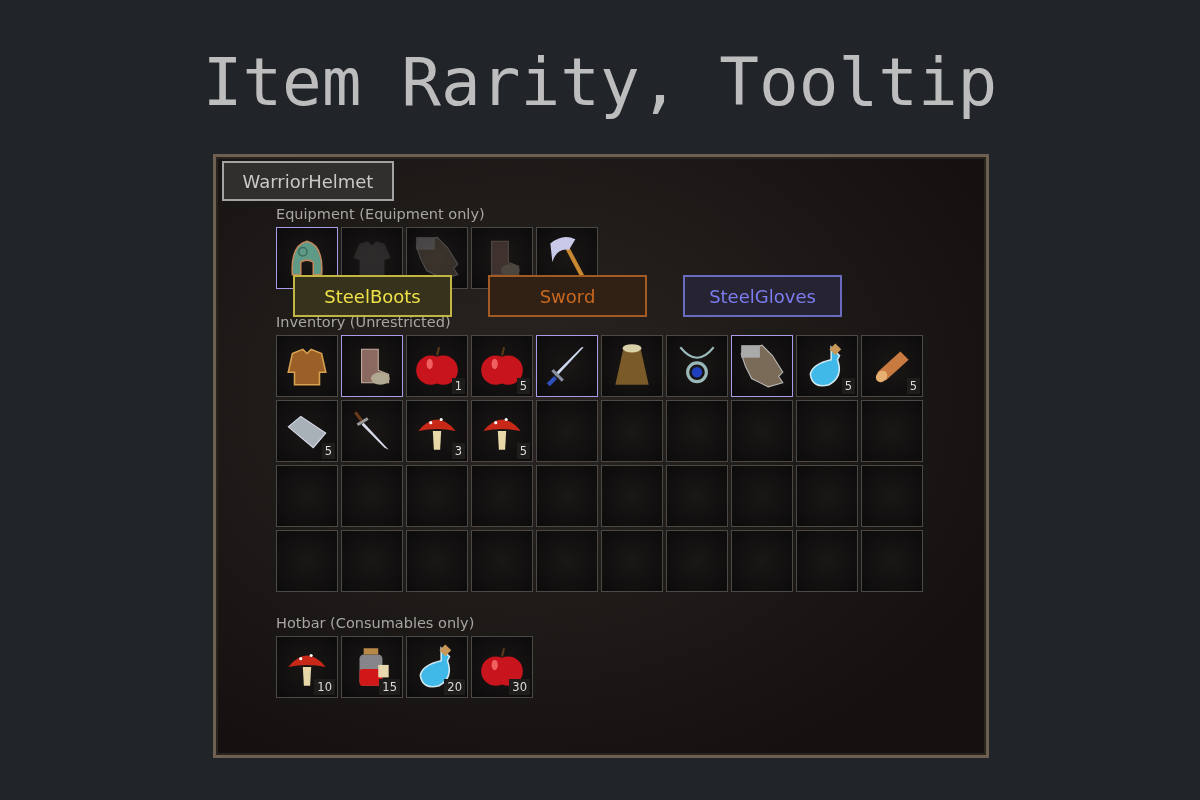 This screenshot has width=1200, height=800. I want to click on item-count: 15, so click(389, 687).